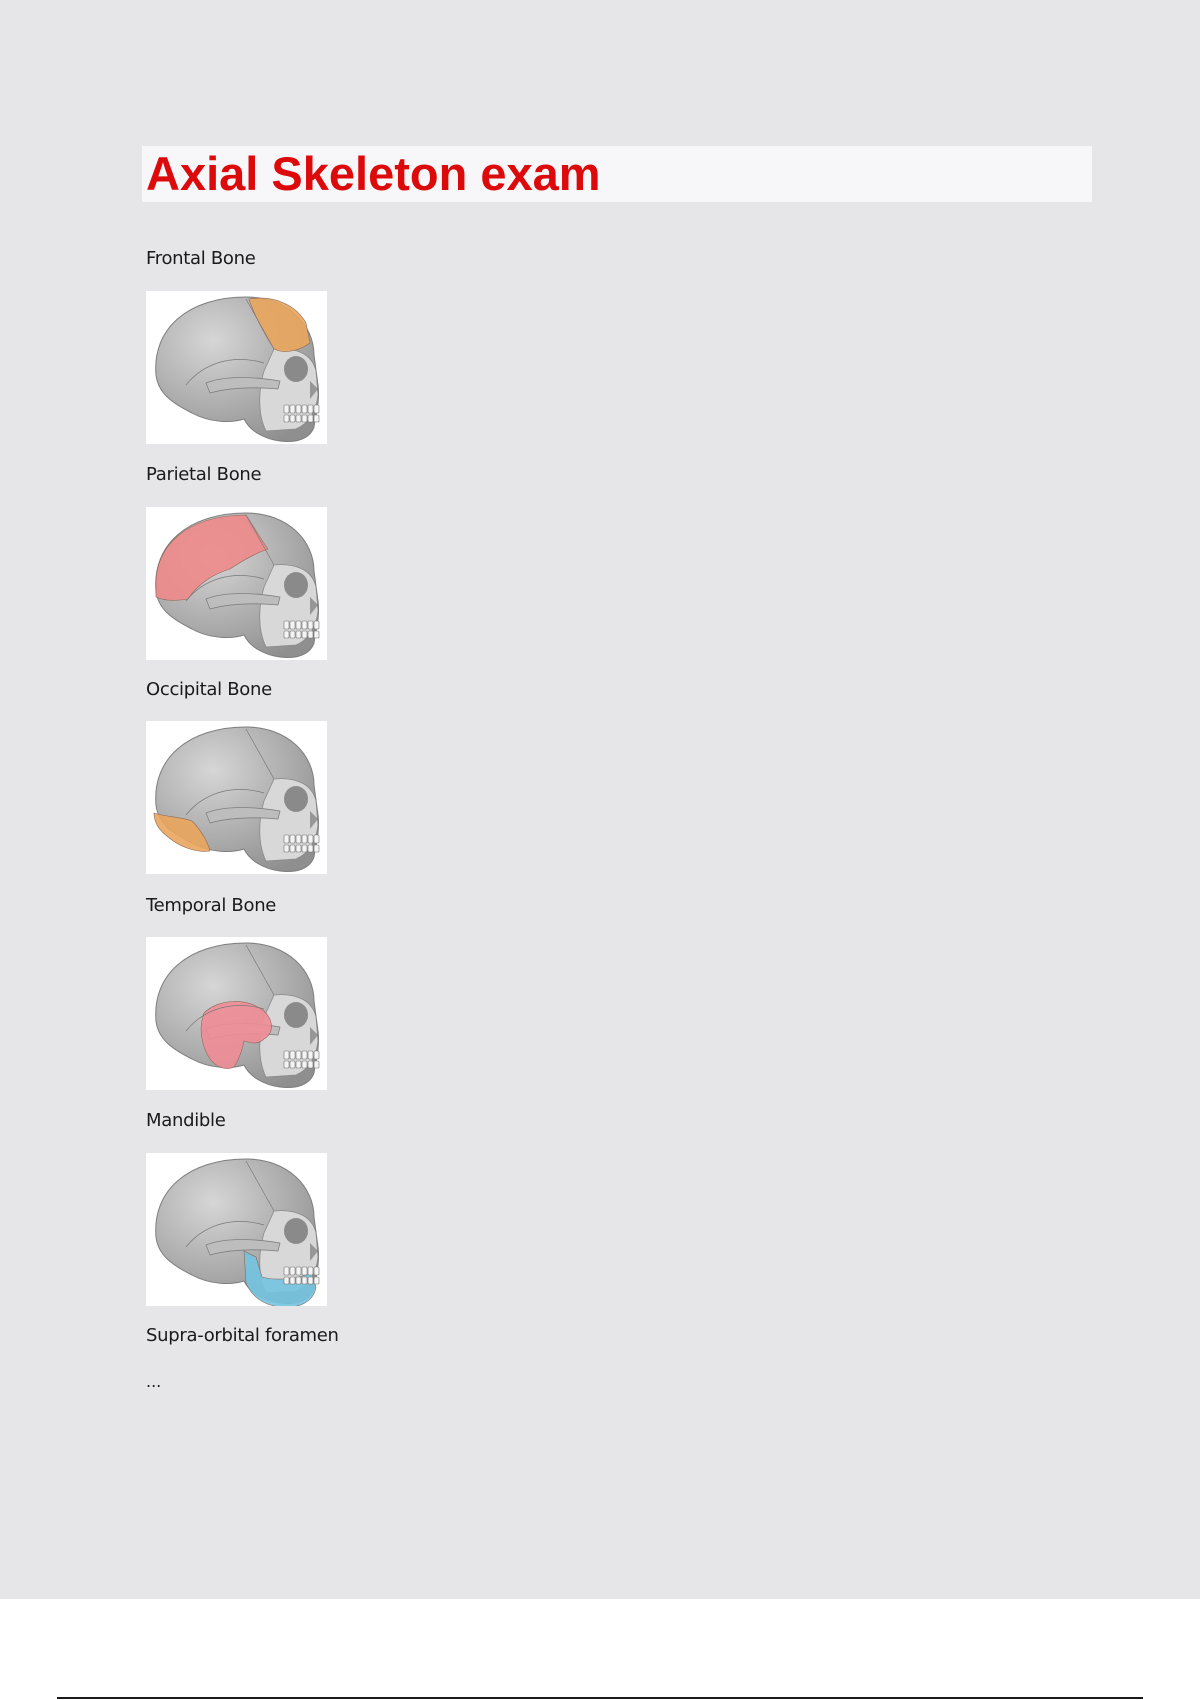 The height and width of the screenshot is (1700, 1200). Describe the element at coordinates (373, 173) in the screenshot. I see `page-title: Axial Skeleton exam` at that location.